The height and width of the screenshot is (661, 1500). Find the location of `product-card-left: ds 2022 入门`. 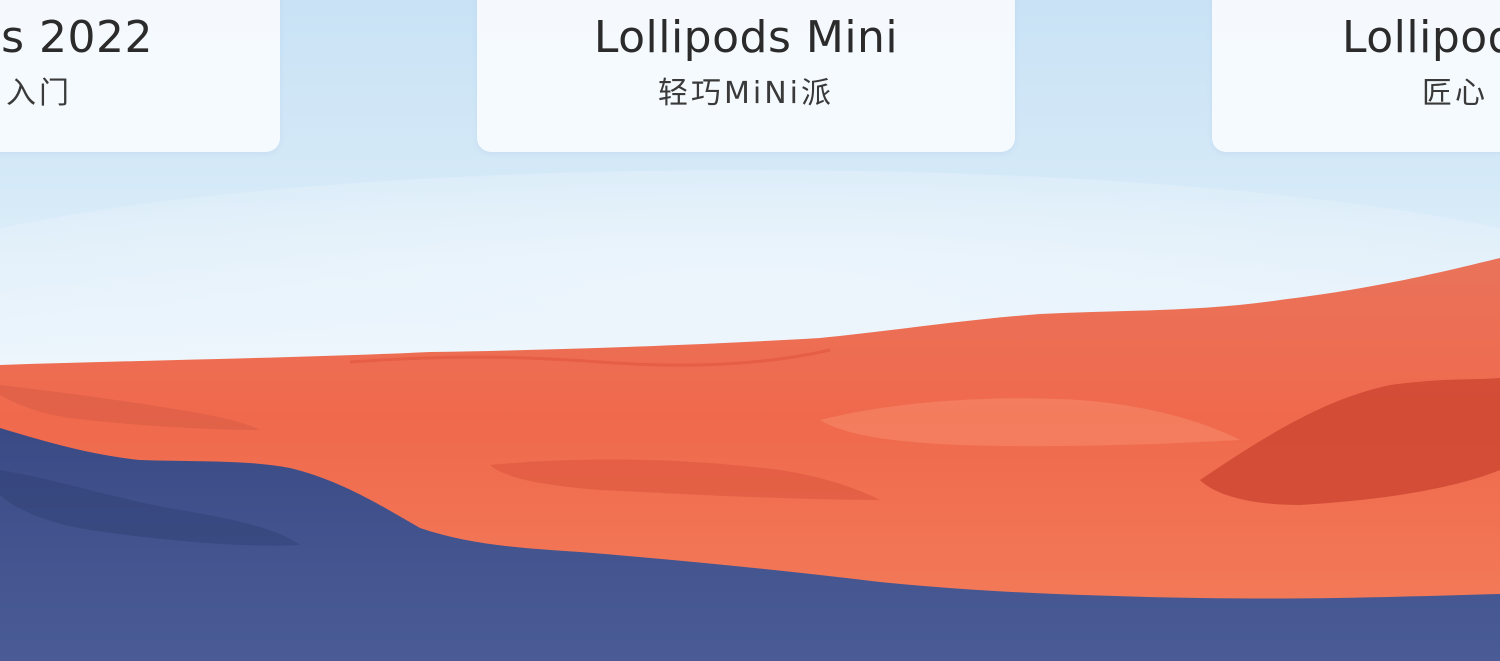

product-card-left: ds 2022 入门 is located at coordinates (140, 76).